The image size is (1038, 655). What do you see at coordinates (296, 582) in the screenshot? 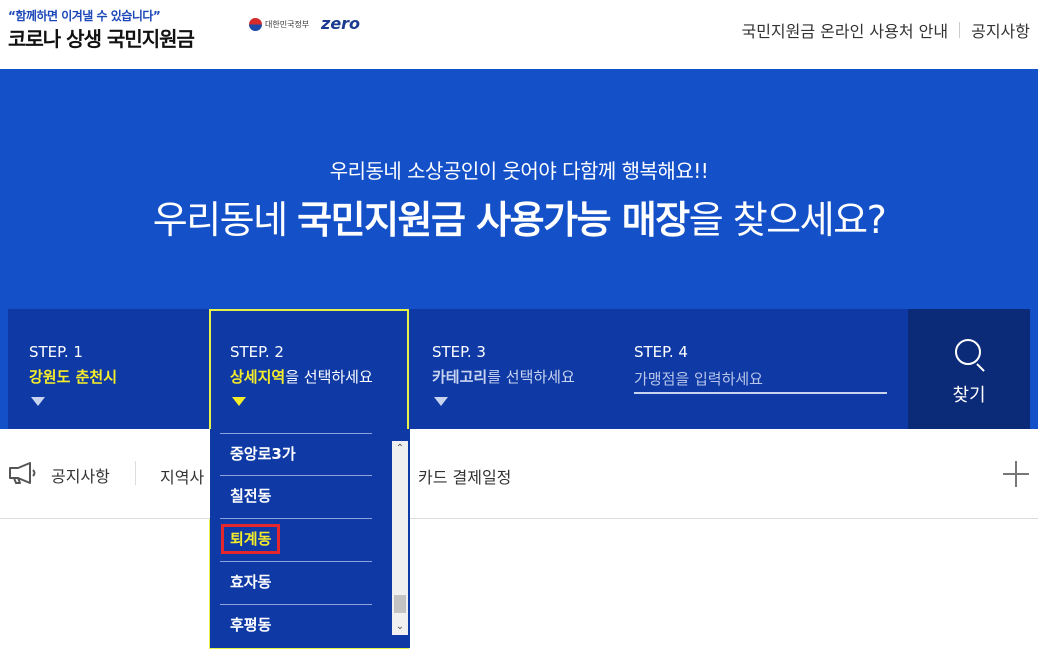
I see `dropdown-item: 효자동` at bounding box center [296, 582].